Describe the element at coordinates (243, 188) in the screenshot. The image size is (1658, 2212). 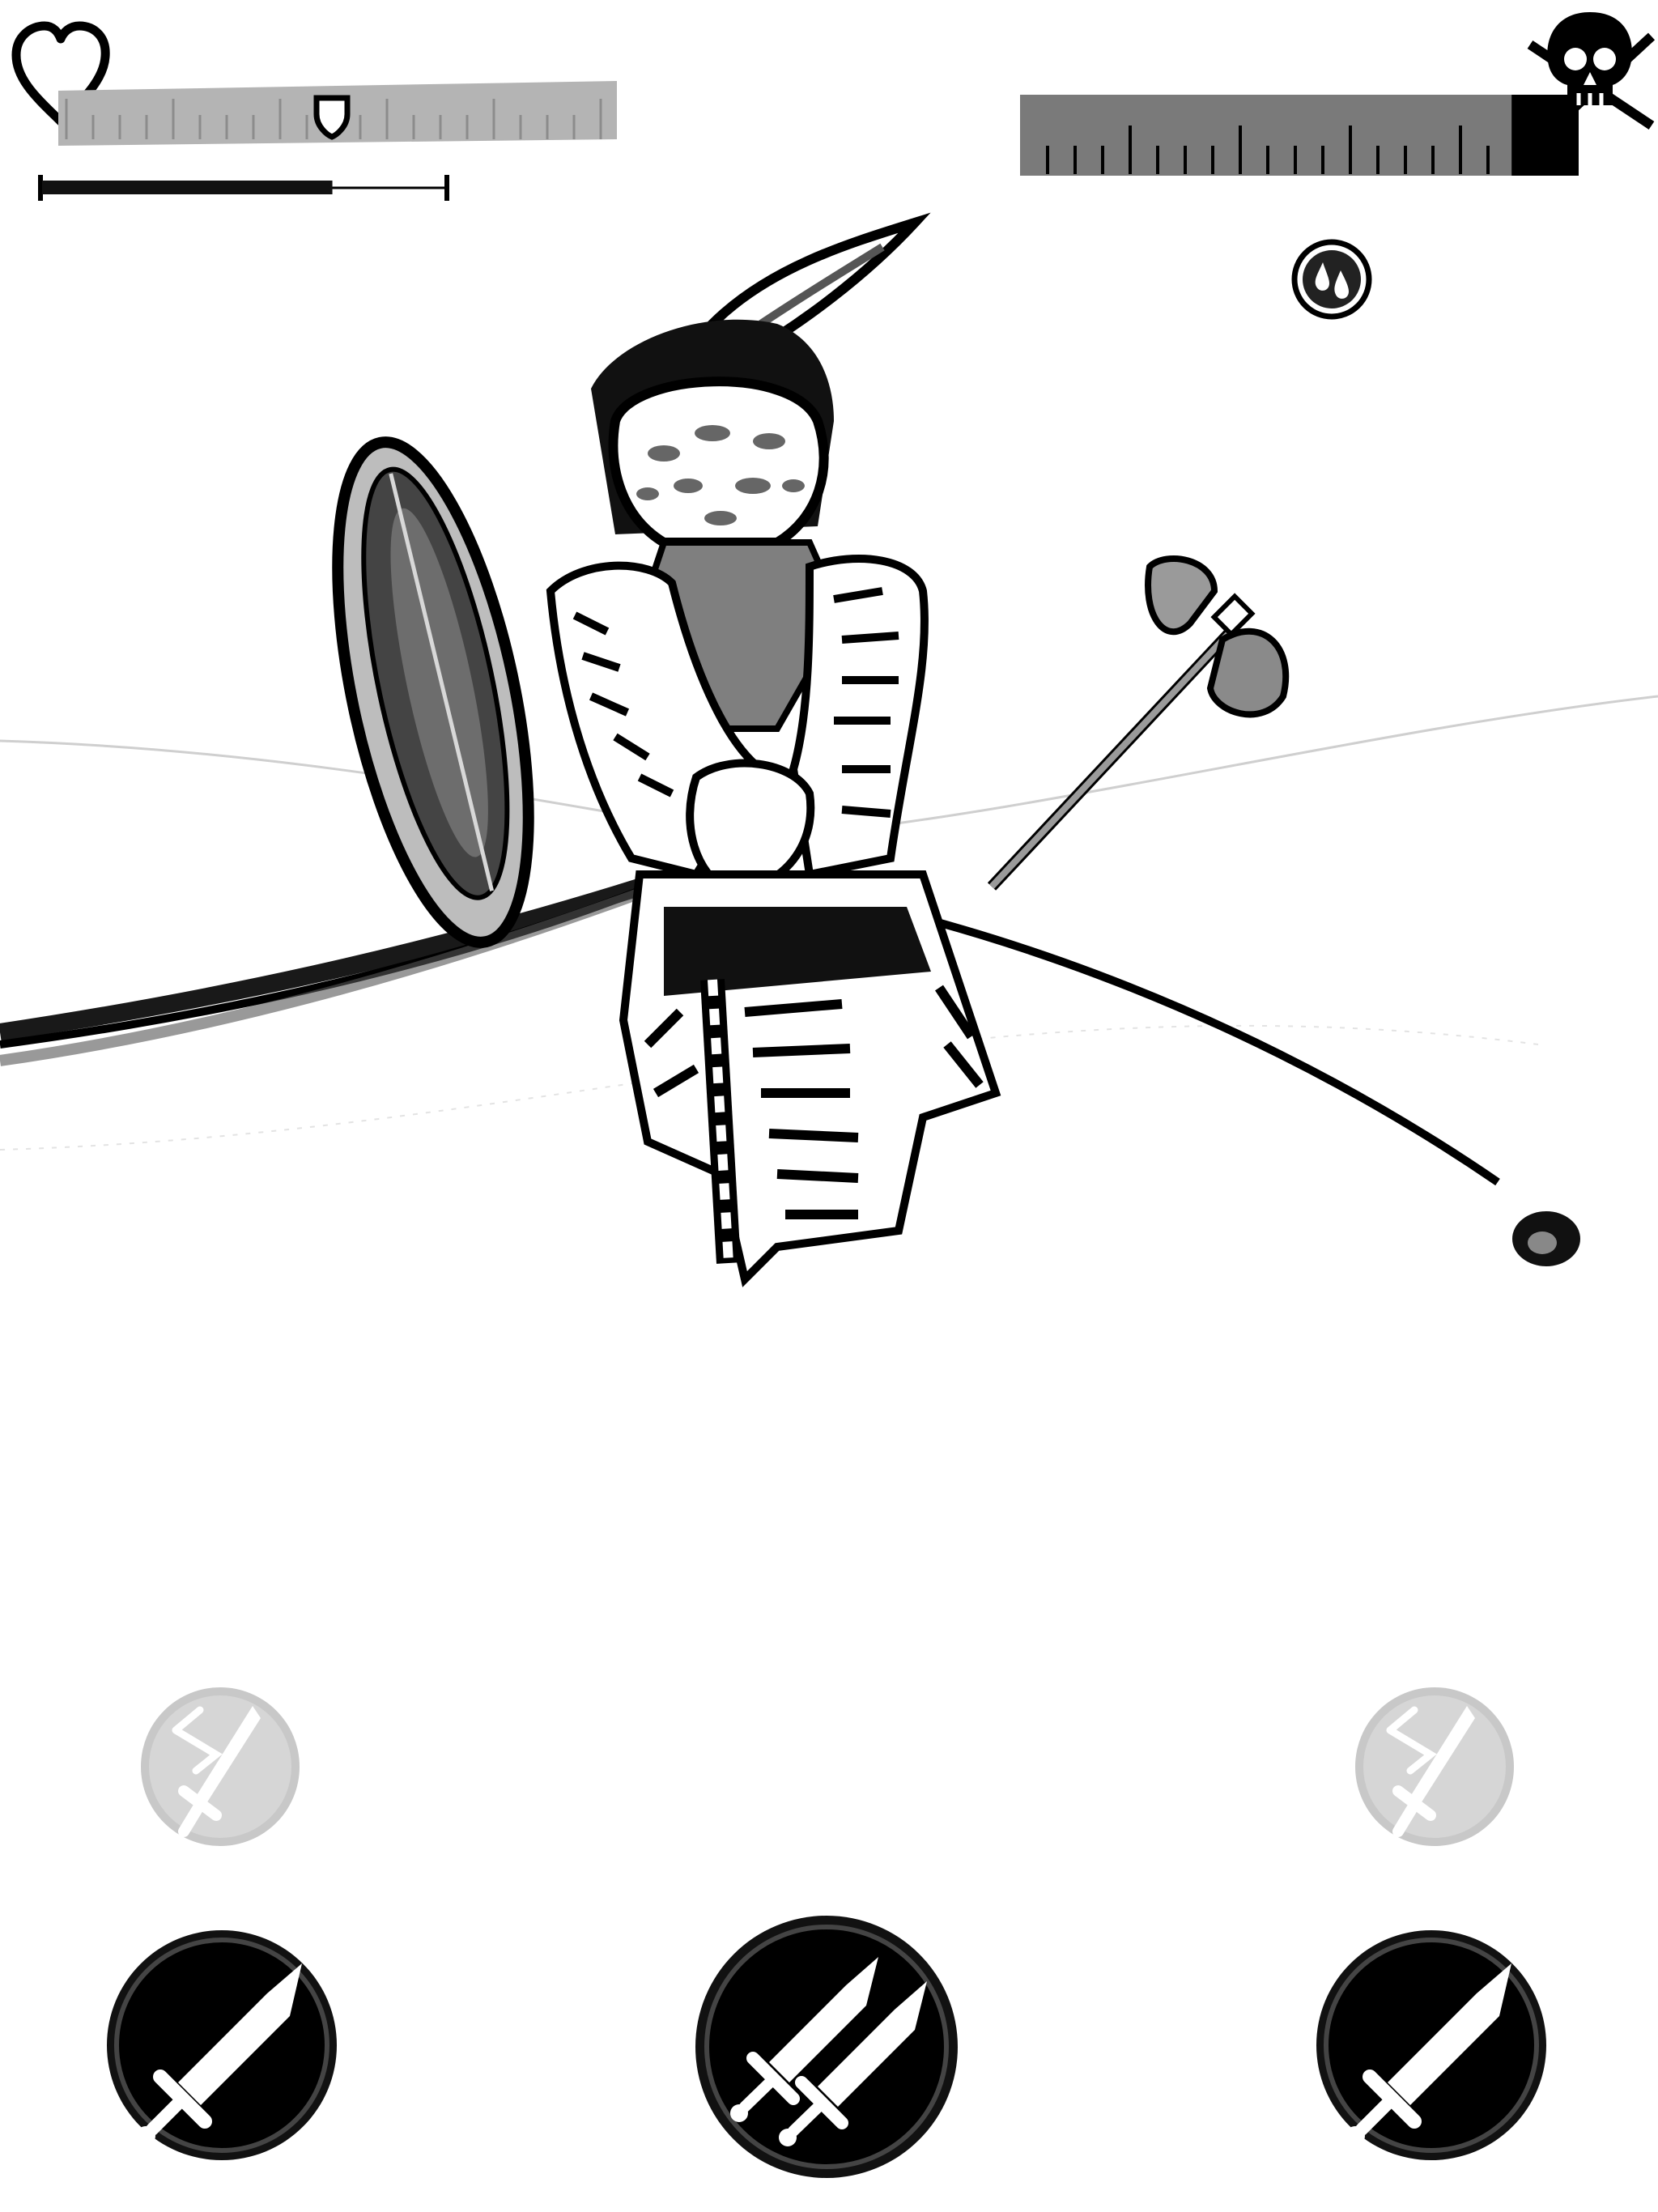
I see `player-stamina-bar` at that location.